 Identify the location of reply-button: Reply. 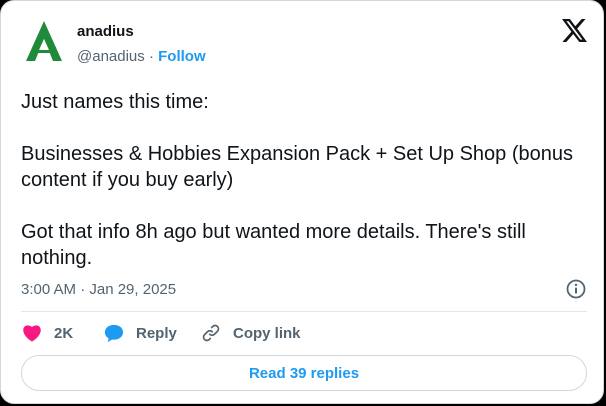
(140, 333).